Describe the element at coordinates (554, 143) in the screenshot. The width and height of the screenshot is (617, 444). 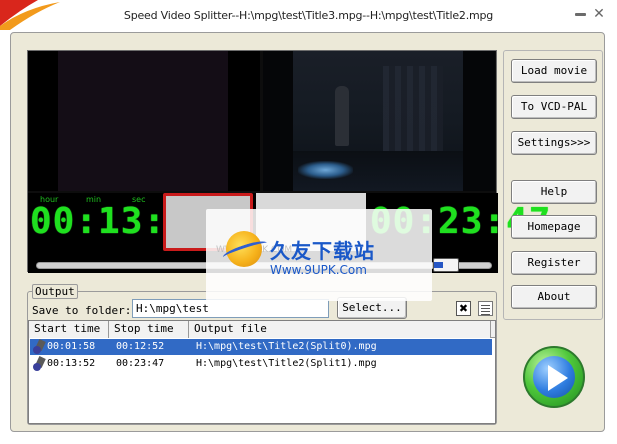
I see `settings-button: Settings>>>` at that location.